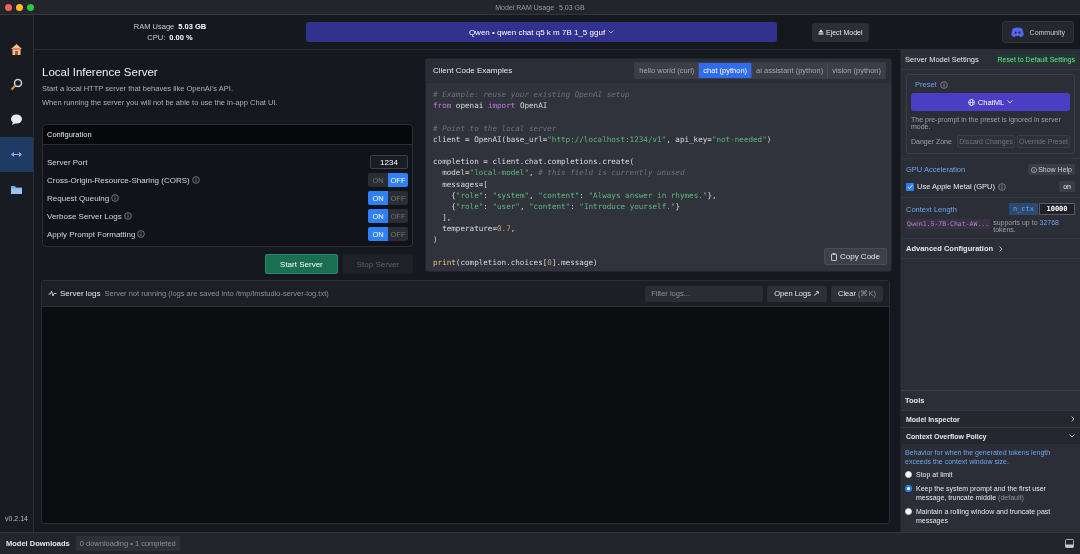  I want to click on zoom-button, so click(30, 7).